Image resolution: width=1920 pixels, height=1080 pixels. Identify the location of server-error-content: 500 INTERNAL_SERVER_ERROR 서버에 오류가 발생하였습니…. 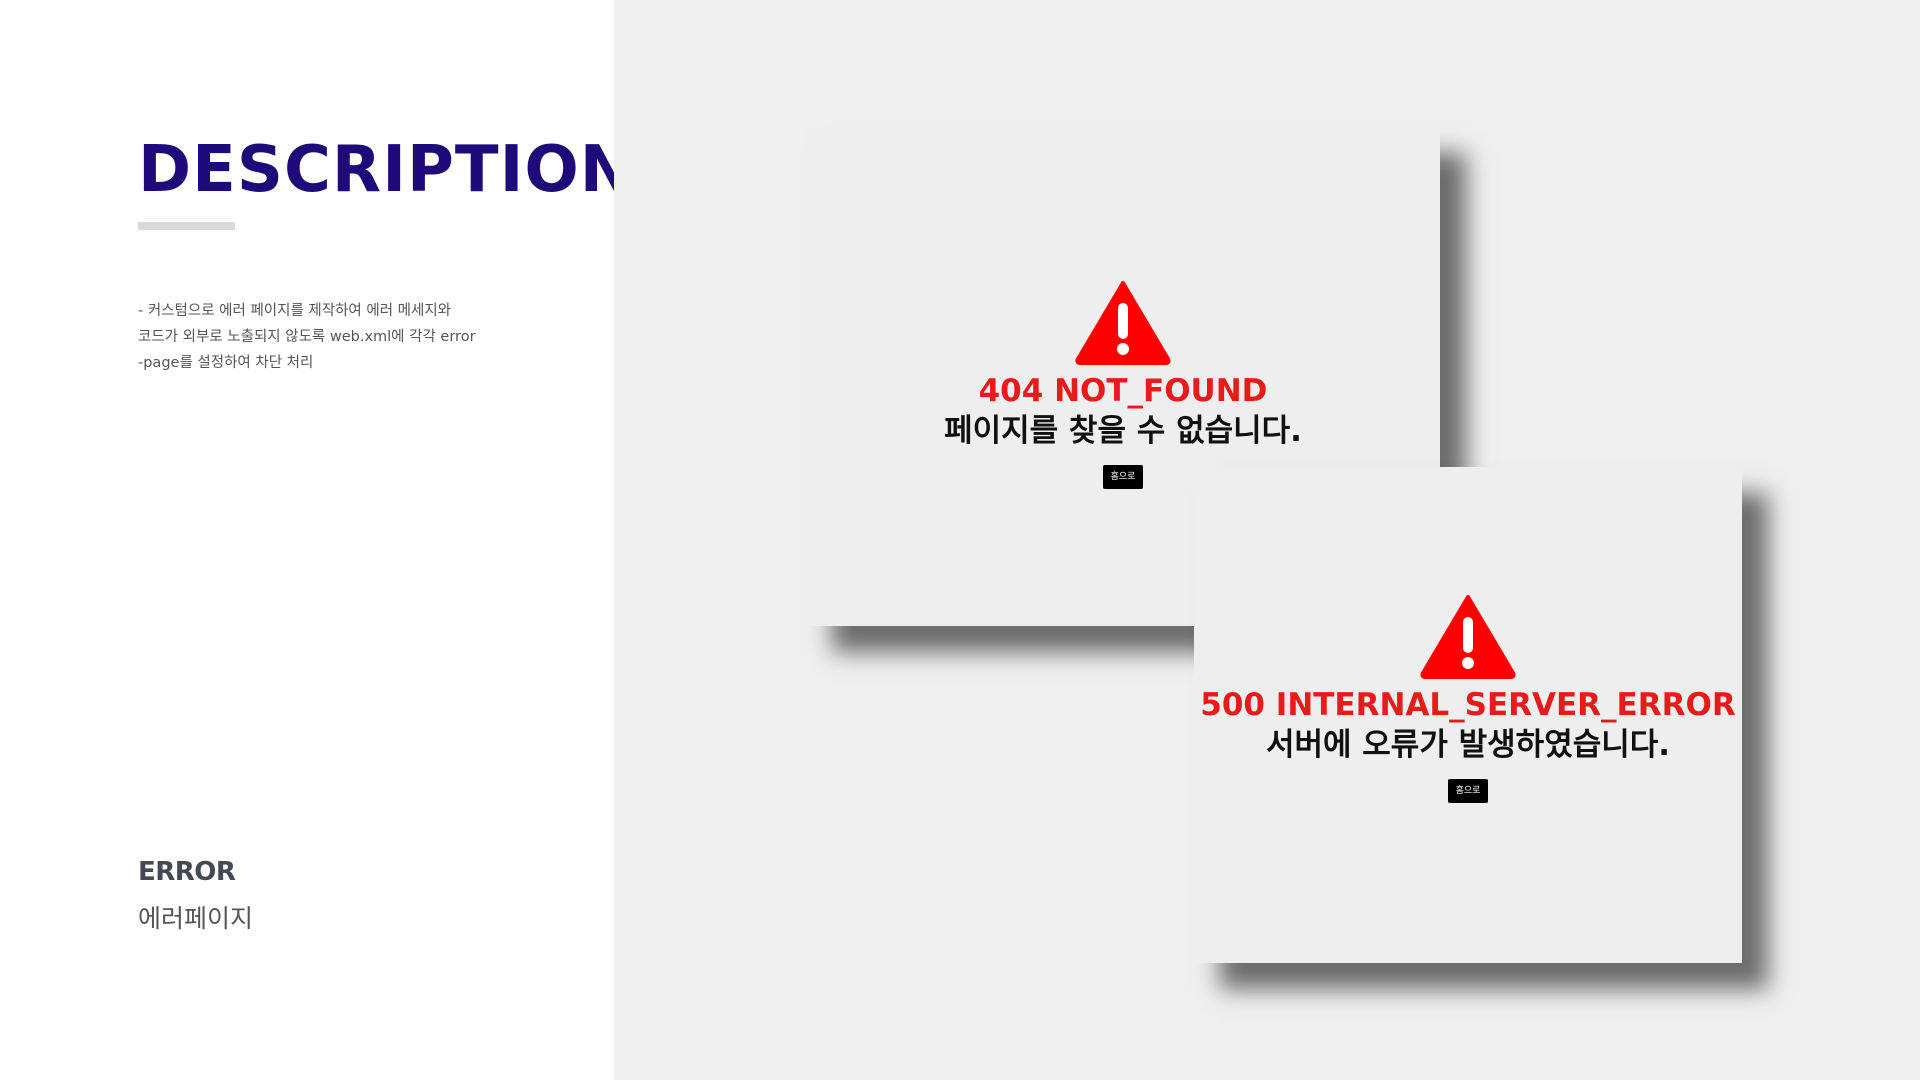
(1468, 698).